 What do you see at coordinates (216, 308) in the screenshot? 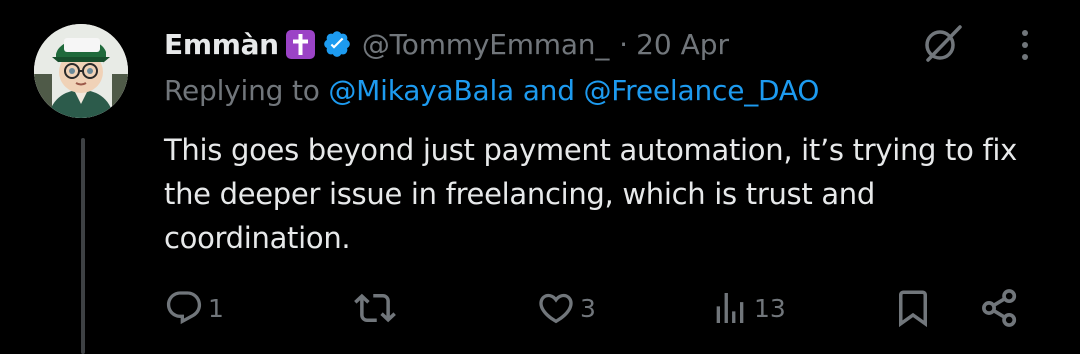
I see `reply-count: 1` at bounding box center [216, 308].